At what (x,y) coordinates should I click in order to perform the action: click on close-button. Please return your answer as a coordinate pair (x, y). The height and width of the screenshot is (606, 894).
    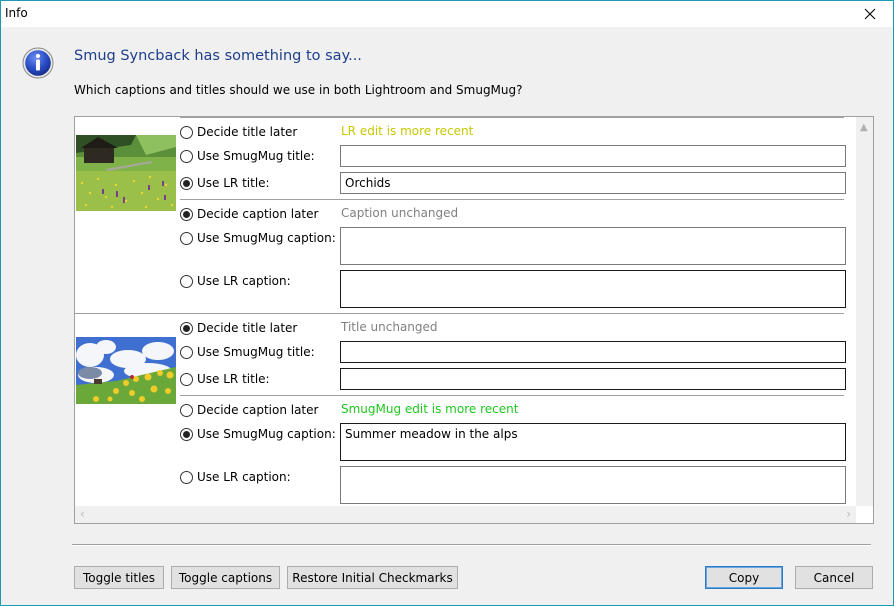
    Looking at the image, I should click on (870, 14).